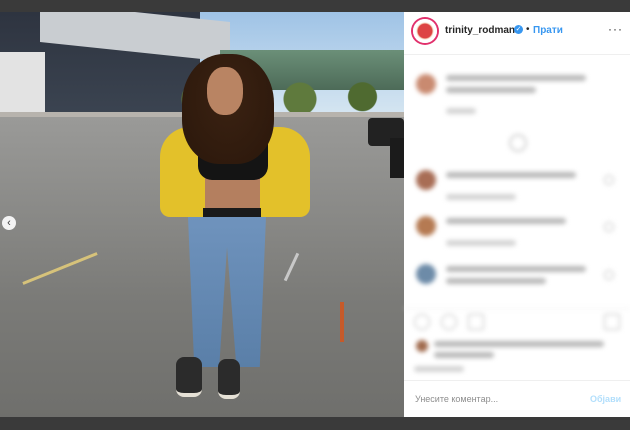 The width and height of the screenshot is (630, 430). What do you see at coordinates (342, 322) in the screenshot?
I see `road-marking` at bounding box center [342, 322].